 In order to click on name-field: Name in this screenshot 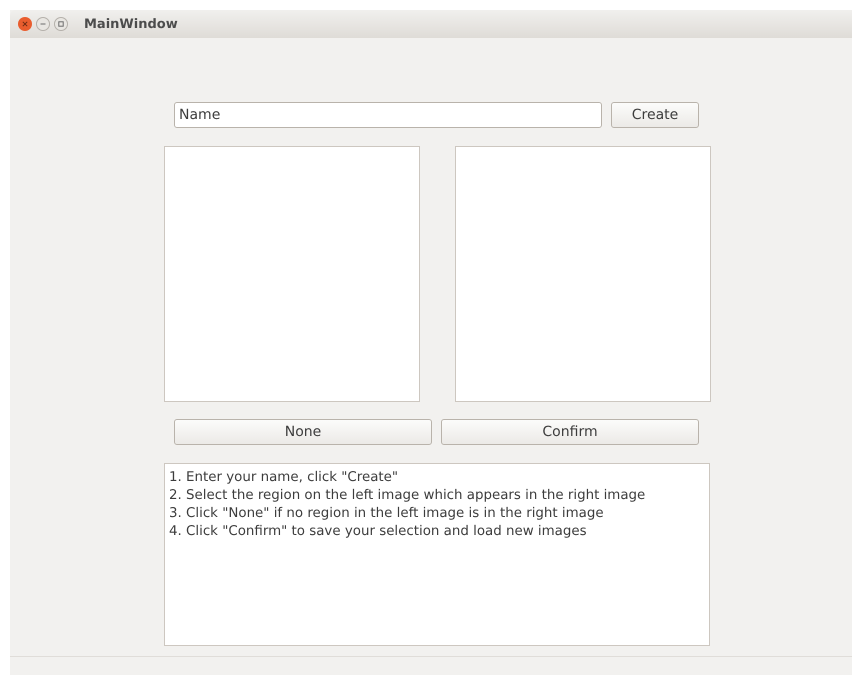, I will do `click(388, 115)`.